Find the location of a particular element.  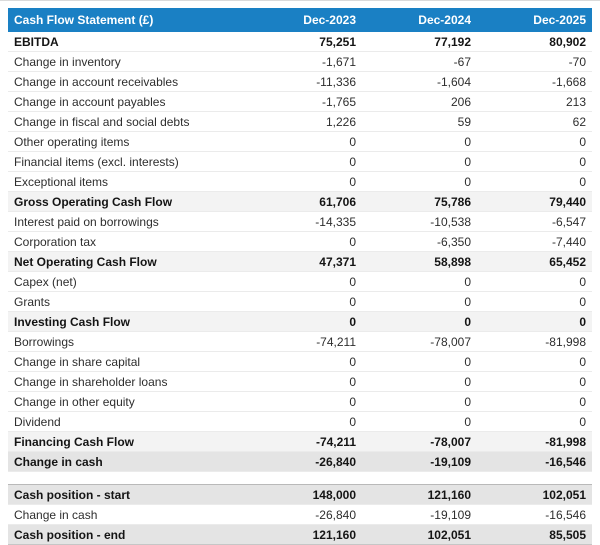

row-label: Change in shareholder loans is located at coordinates (91, 381).